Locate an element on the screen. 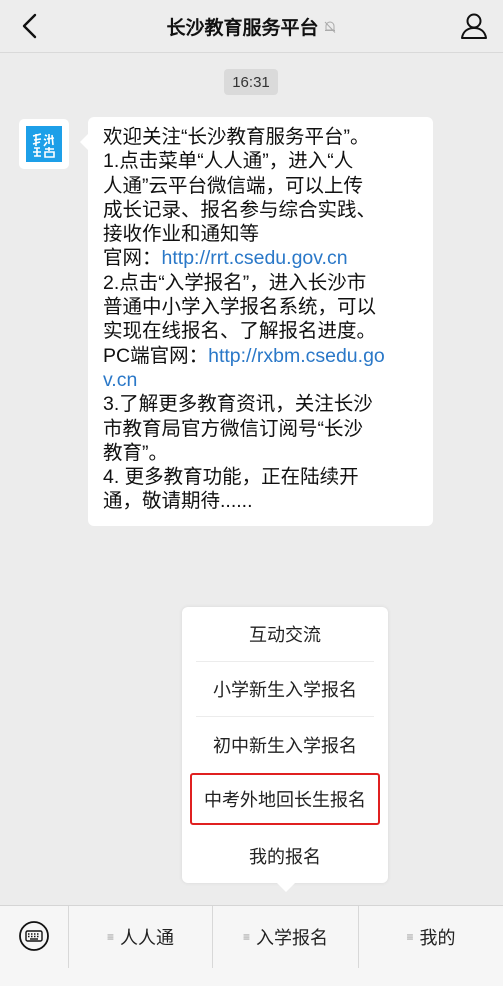 The image size is (503, 986). tab-mine: ≡ 我的 is located at coordinates (431, 937).